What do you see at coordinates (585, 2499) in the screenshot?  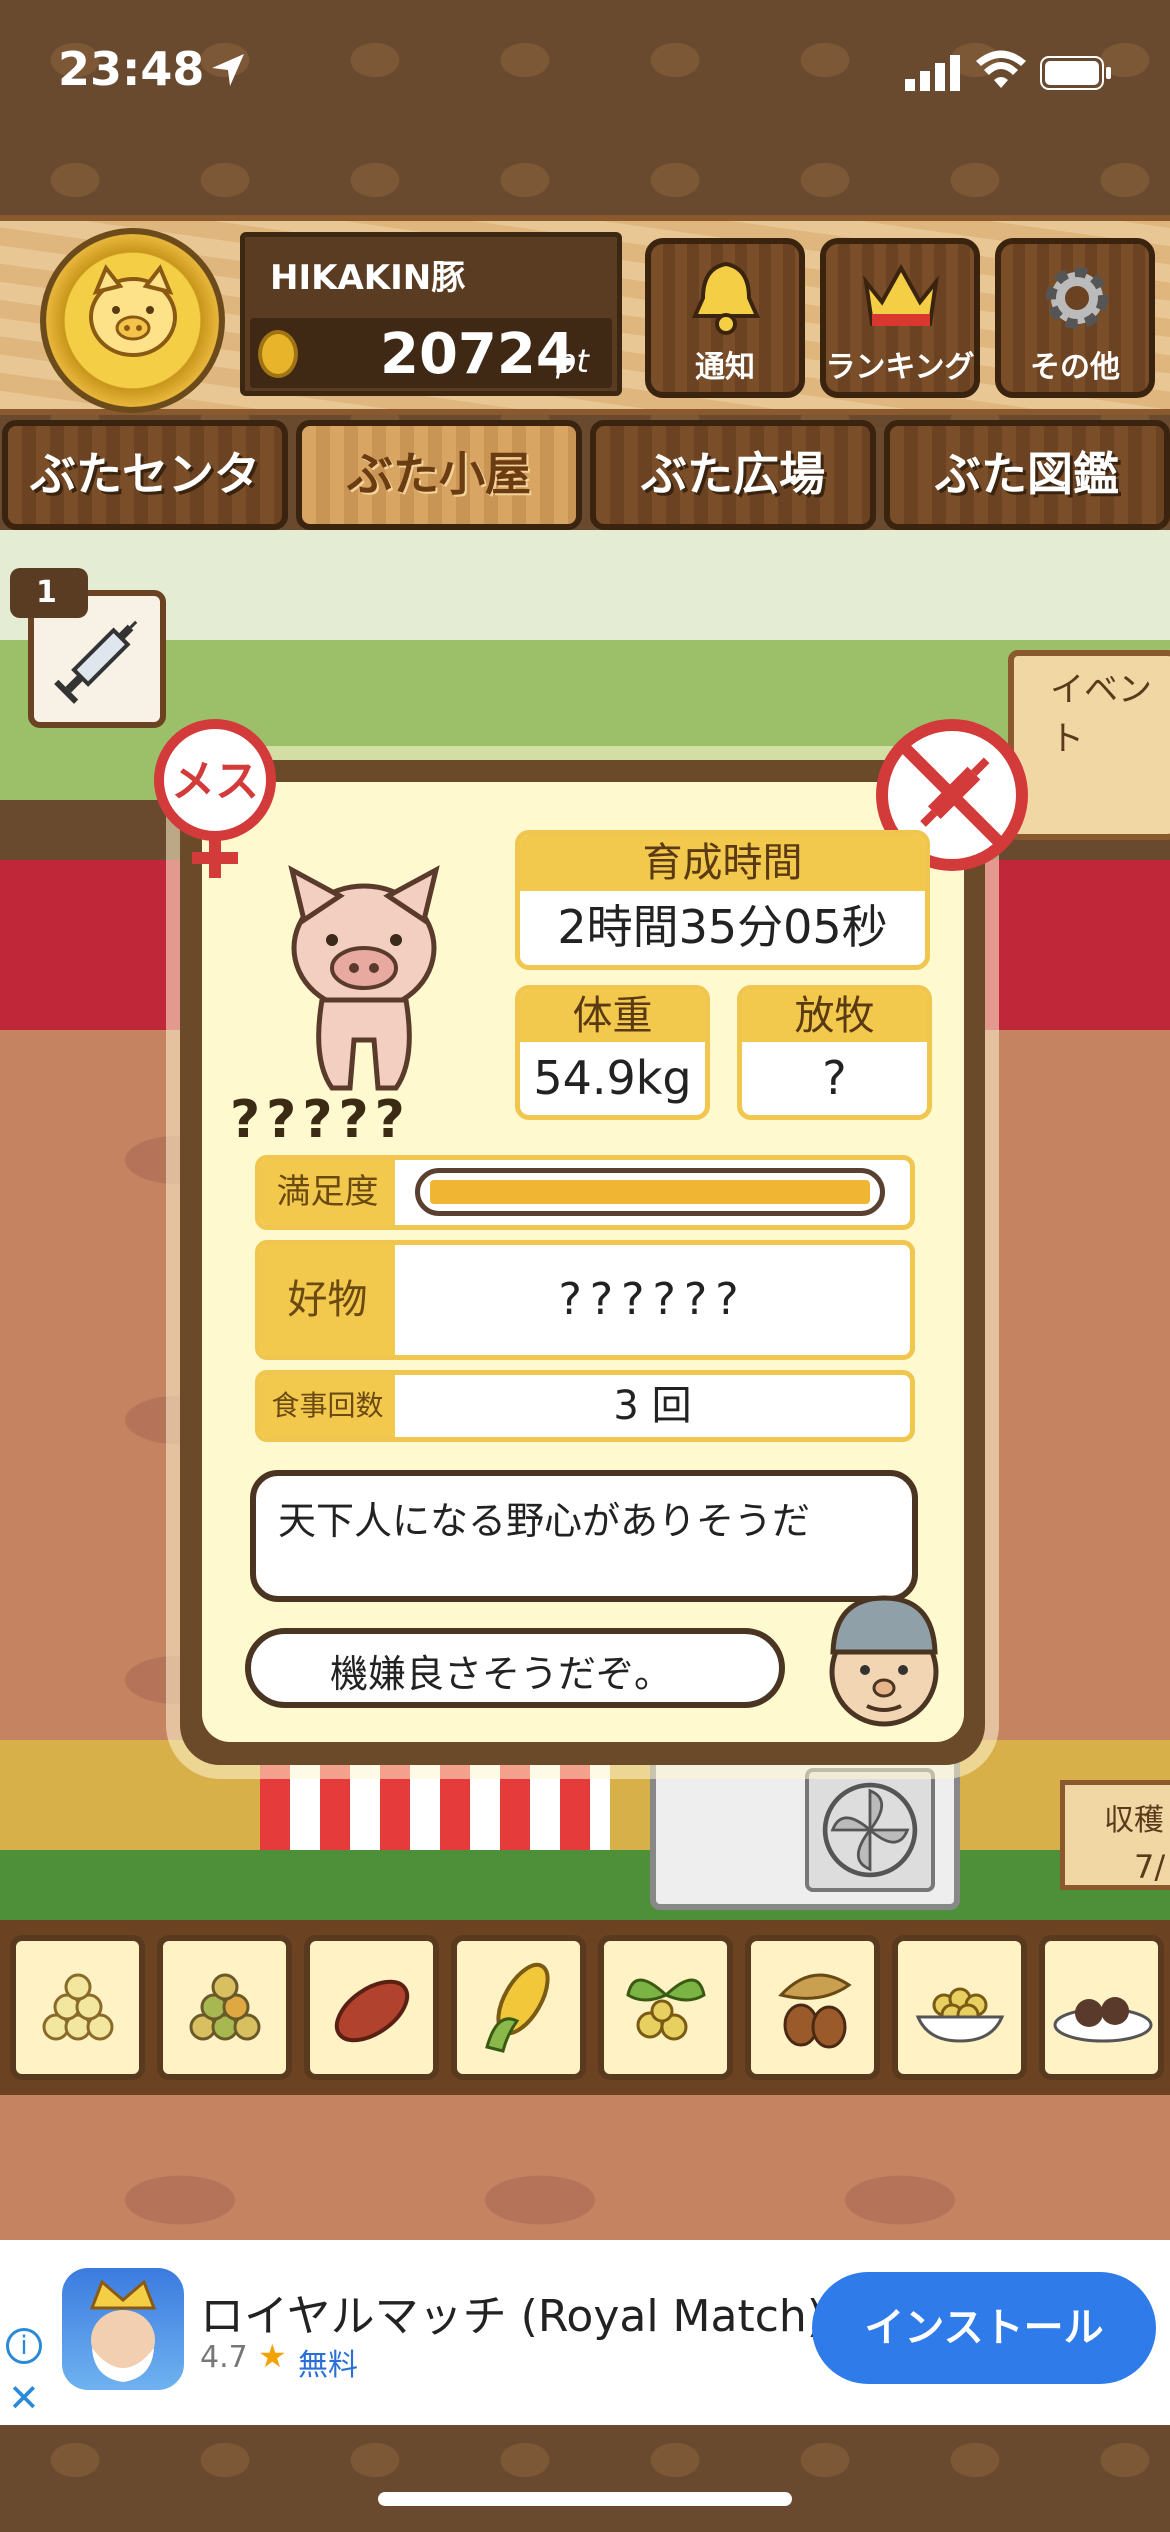 I see `home-indicator` at bounding box center [585, 2499].